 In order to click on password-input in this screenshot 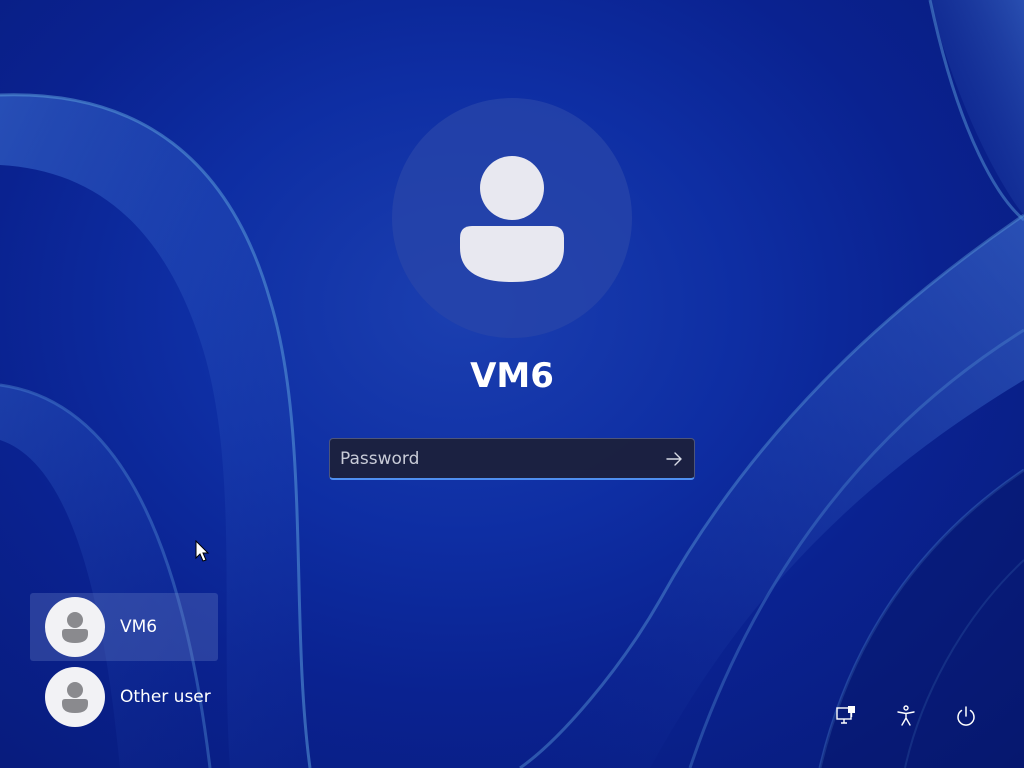, I will do `click(490, 459)`.